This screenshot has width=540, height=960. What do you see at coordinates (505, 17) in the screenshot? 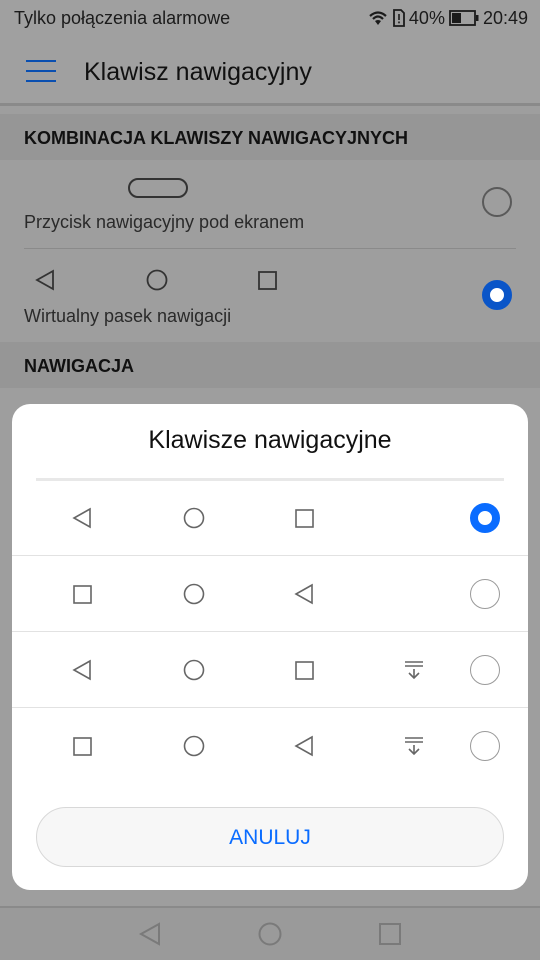
I see `clock: 20:49` at bounding box center [505, 17].